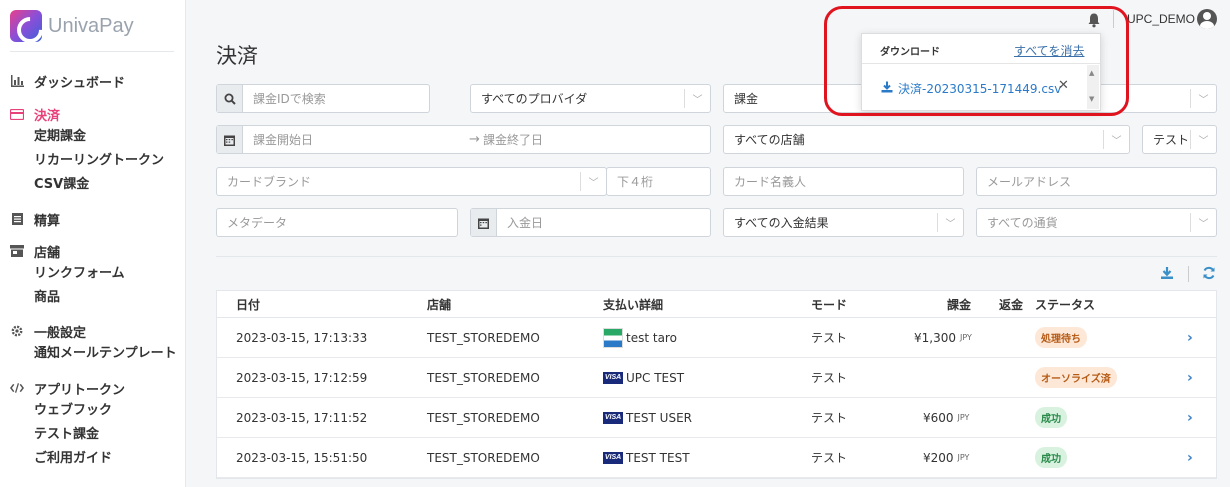 The height and width of the screenshot is (487, 1230). What do you see at coordinates (658, 181) in the screenshot?
I see `last4-input: 下４桁` at bounding box center [658, 181].